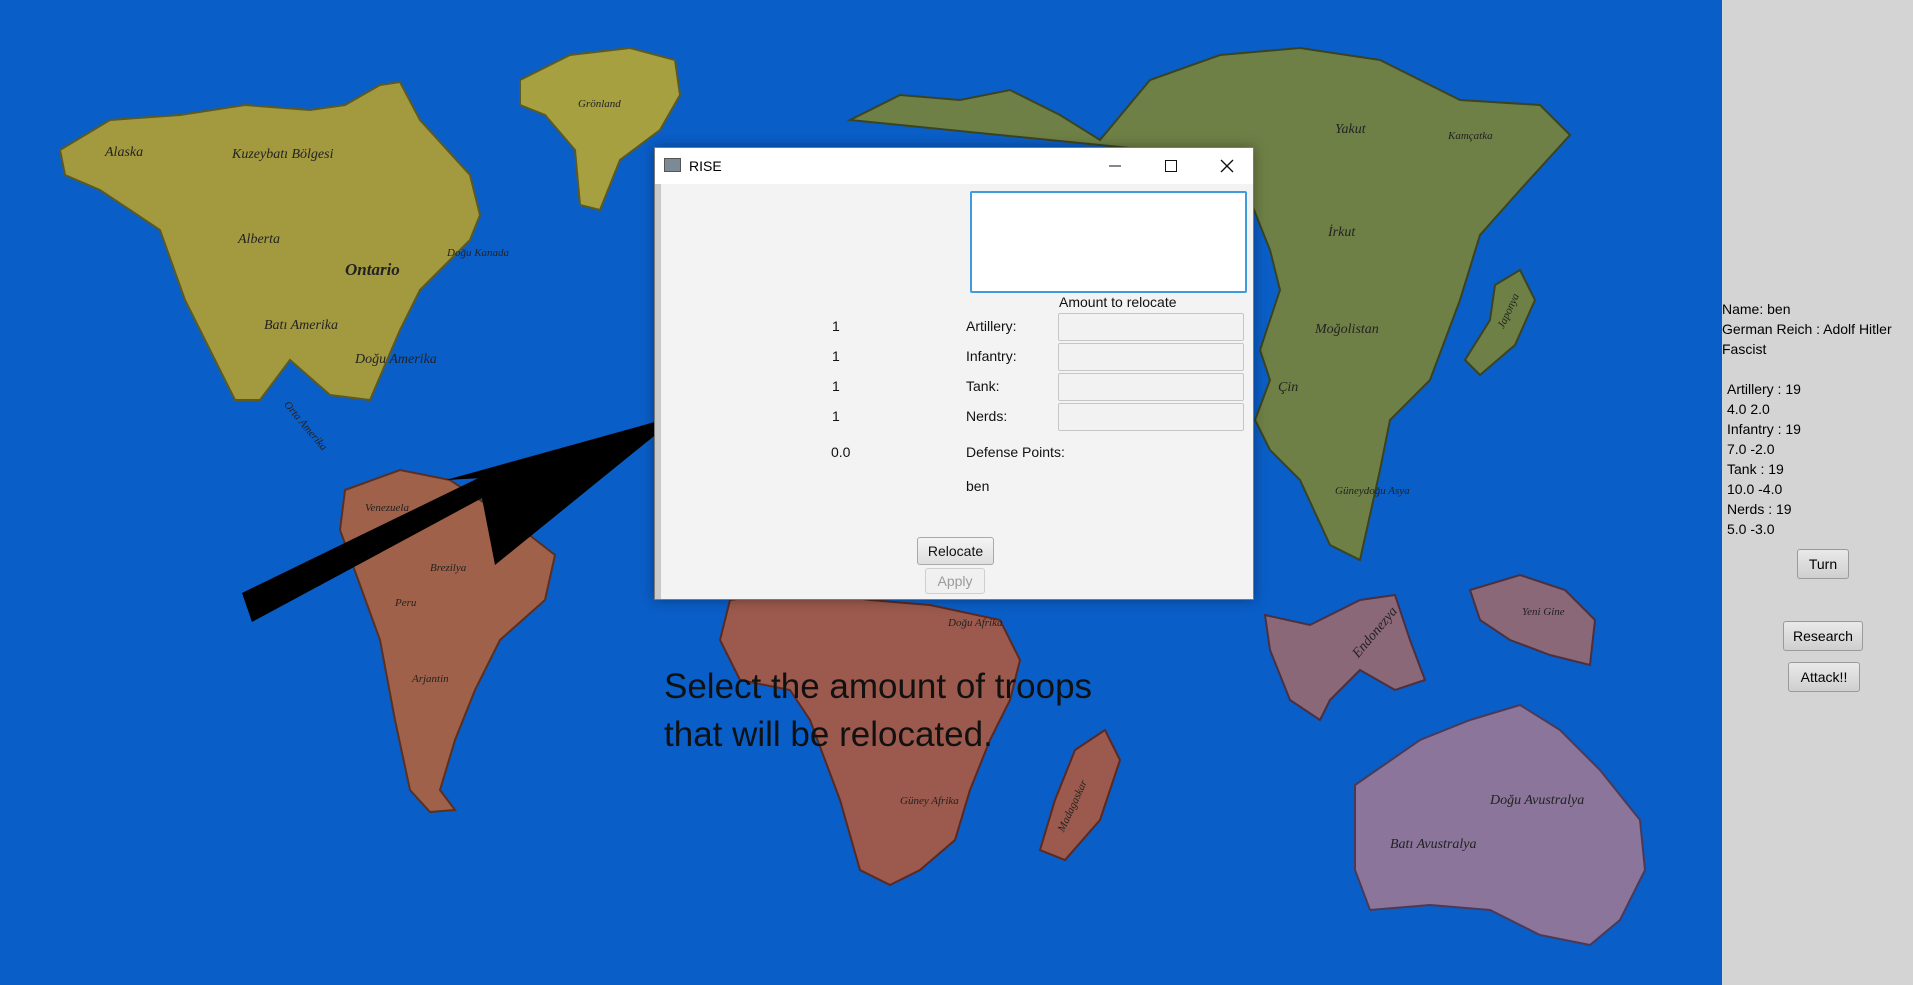  I want to click on dialog-title: RISE, so click(705, 166).